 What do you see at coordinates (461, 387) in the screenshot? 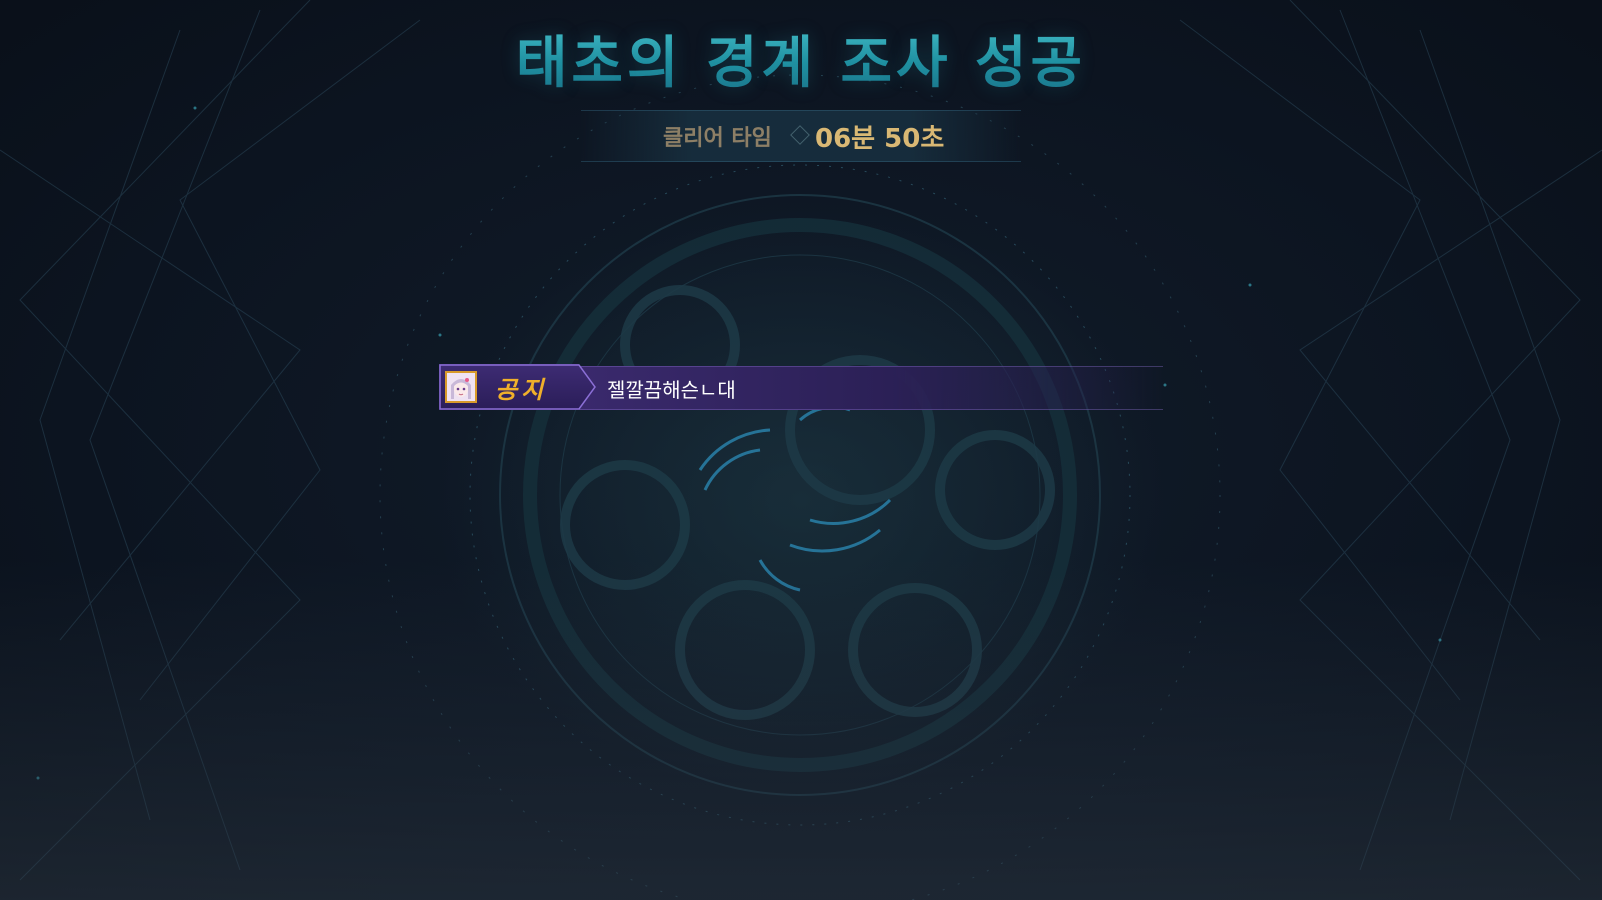
I see `character-portrait-icon` at bounding box center [461, 387].